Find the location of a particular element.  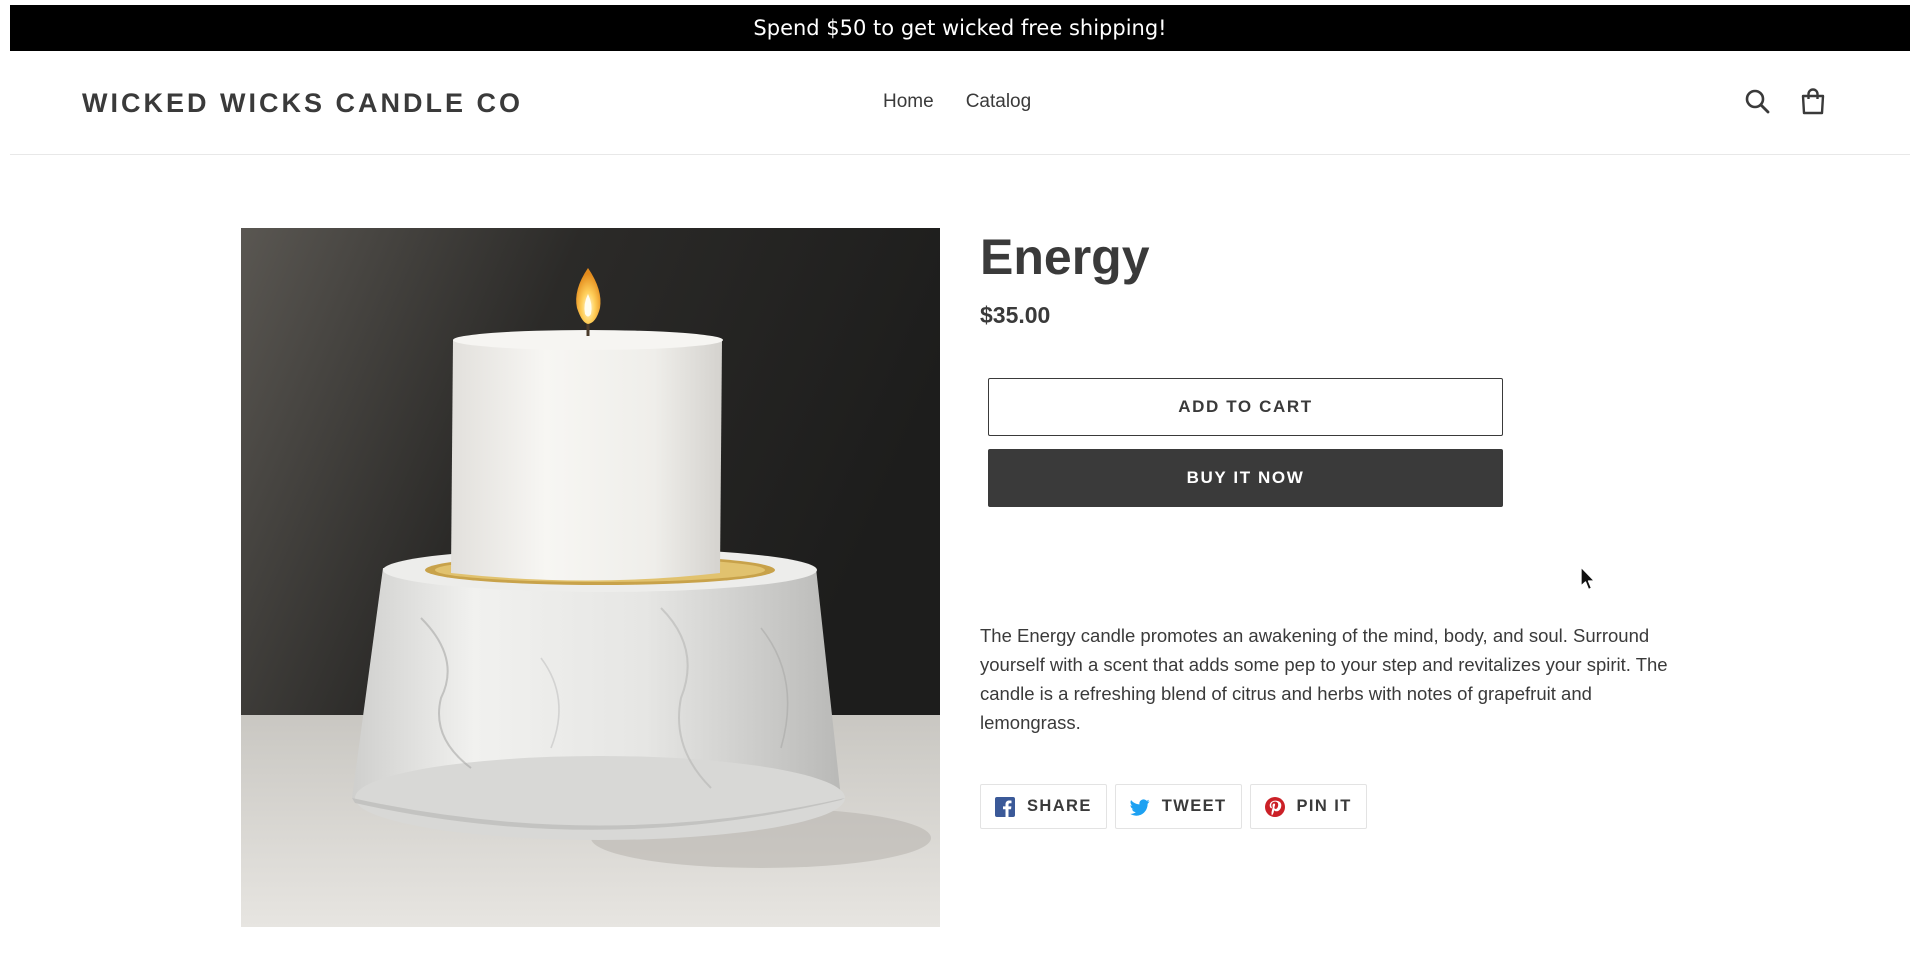

share-twitter-label: TWEET is located at coordinates (1194, 806).